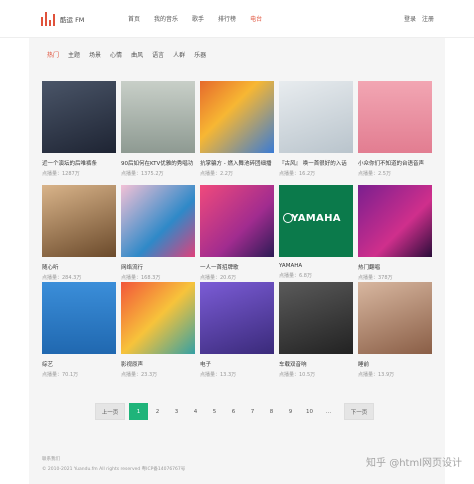 The image size is (474, 484). What do you see at coordinates (227, 18) in the screenshot?
I see `nav-charts: 排行榜` at bounding box center [227, 18].